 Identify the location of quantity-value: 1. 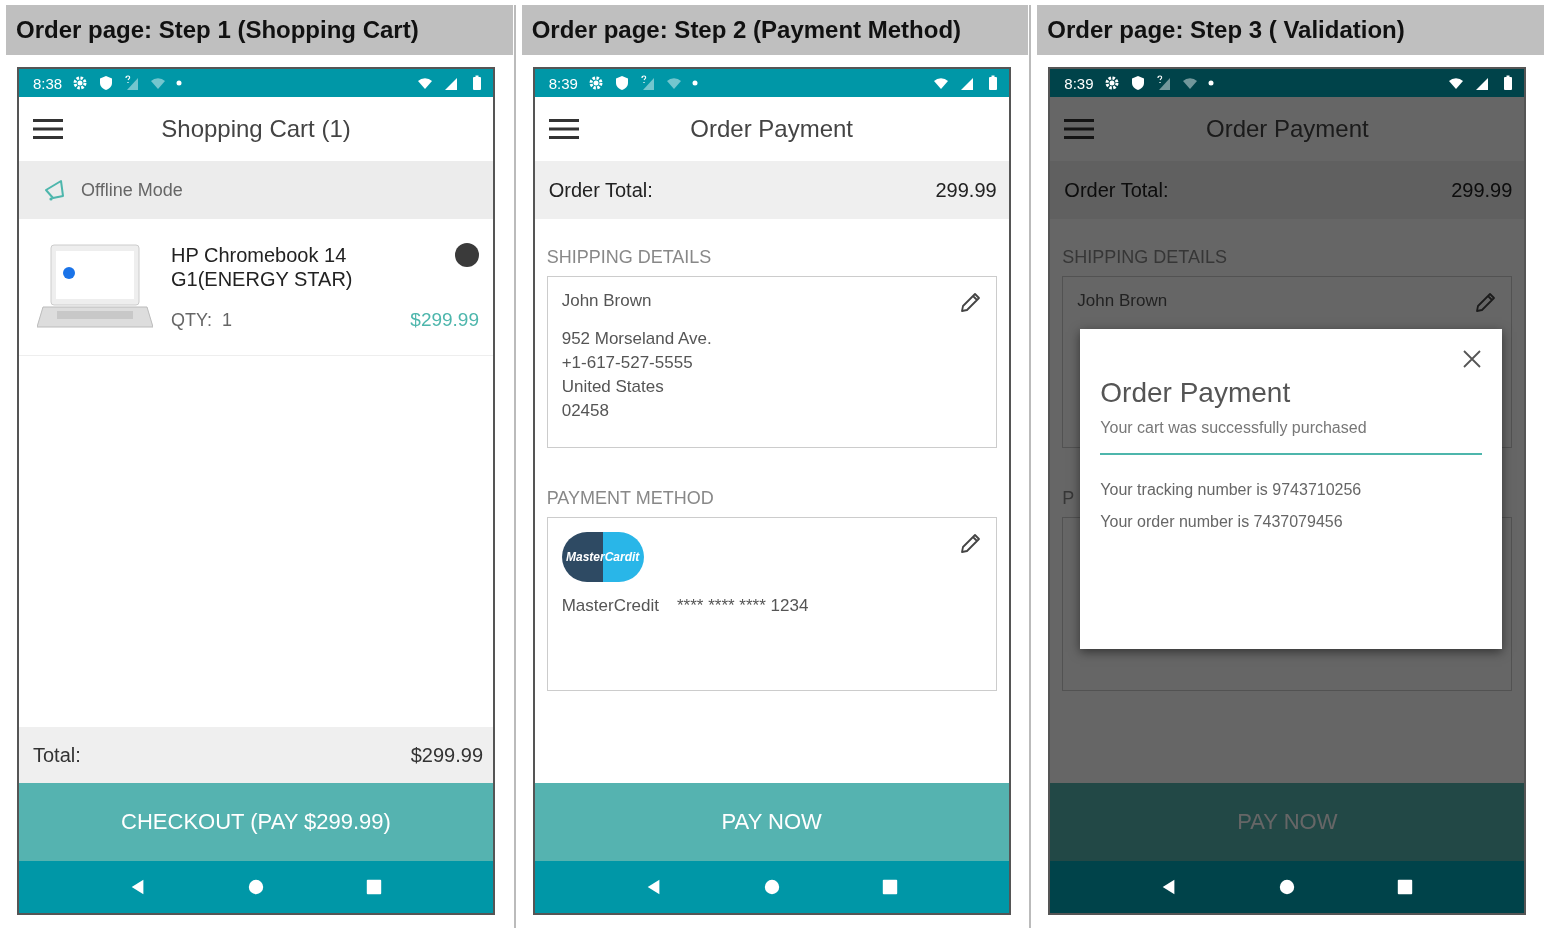
(227, 320).